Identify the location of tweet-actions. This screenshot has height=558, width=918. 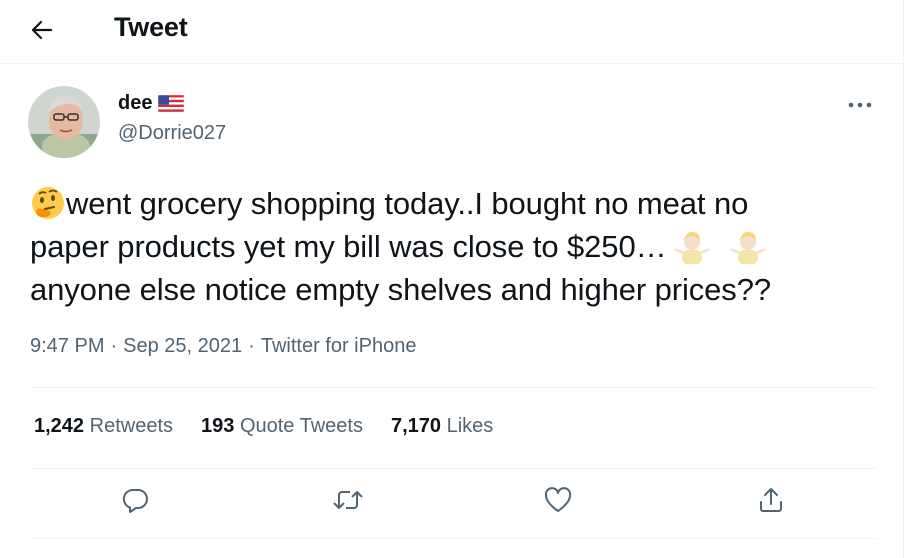
(452, 503).